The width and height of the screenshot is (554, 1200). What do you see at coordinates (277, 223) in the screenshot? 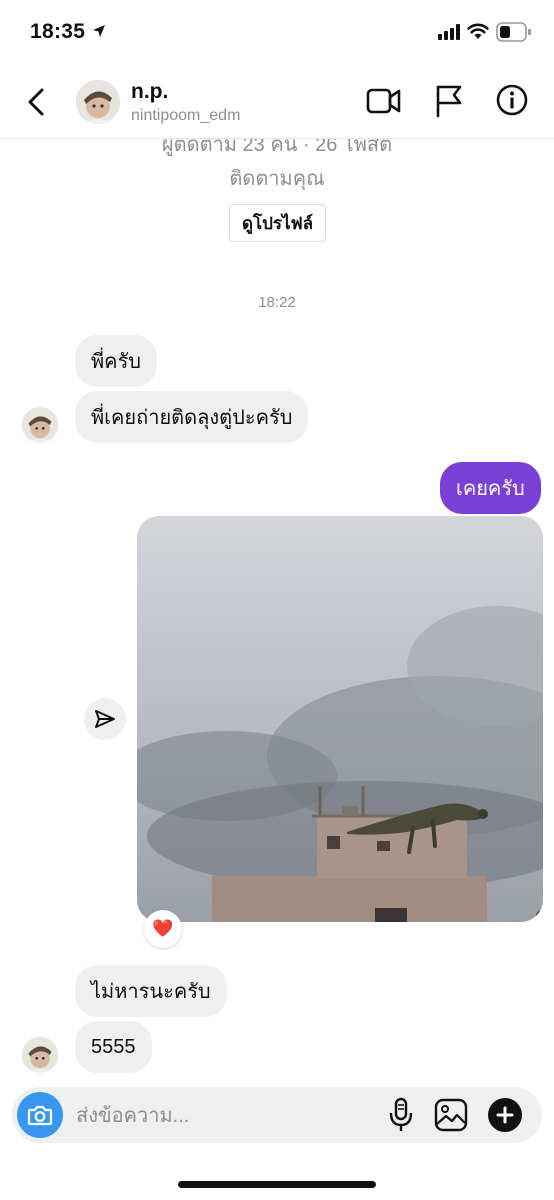
I see `view-profile-button: ดูโปรไฟล์` at bounding box center [277, 223].